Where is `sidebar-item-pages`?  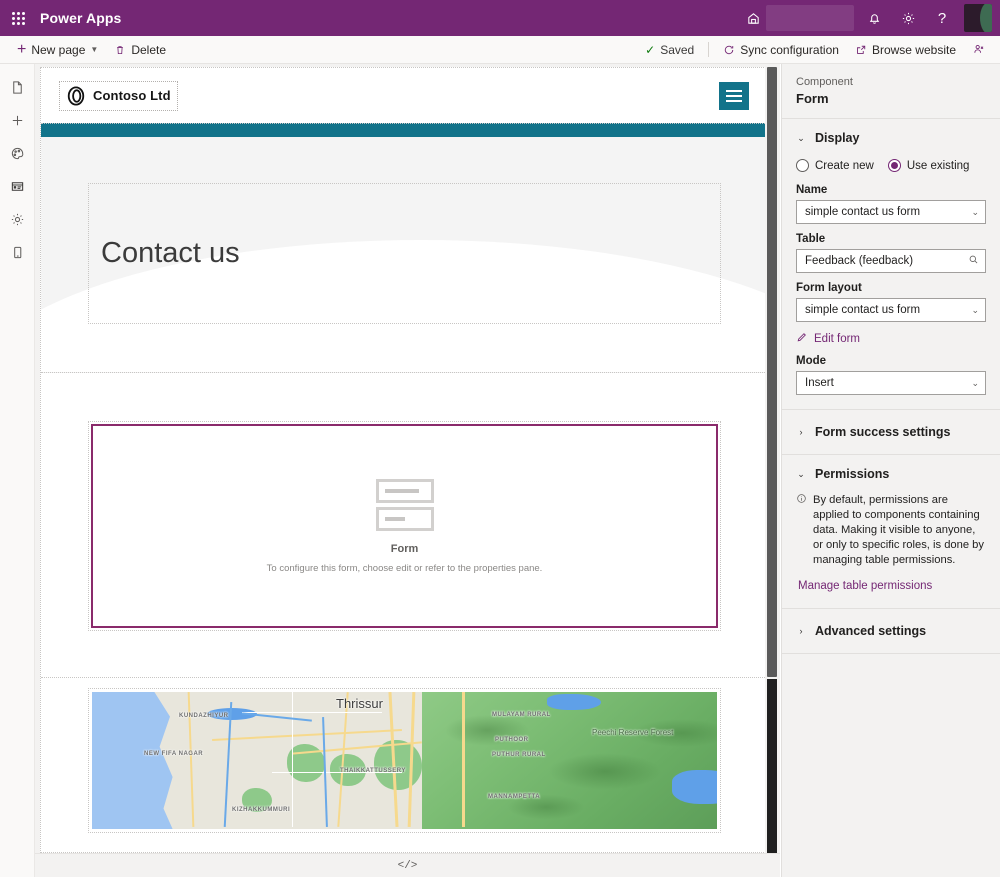 sidebar-item-pages is located at coordinates (17, 90).